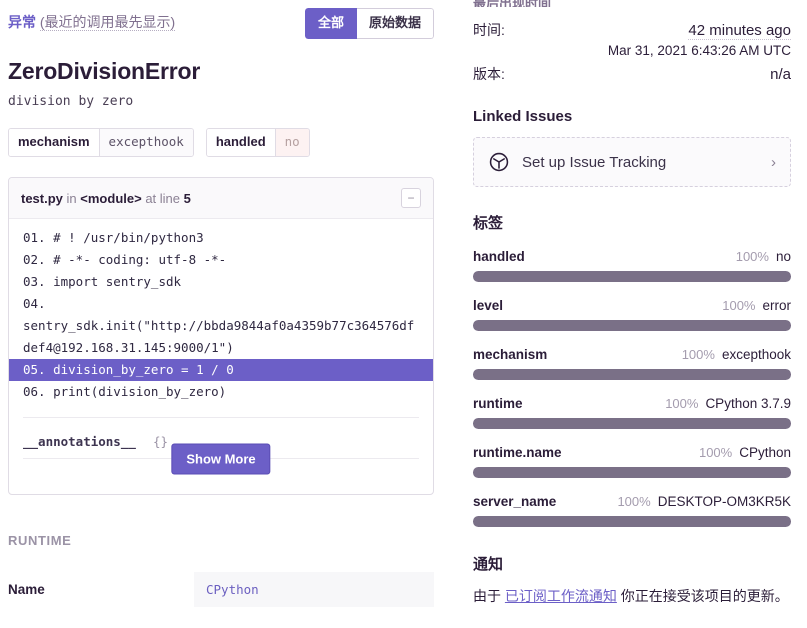 This screenshot has height=628, width=807. I want to click on version-row: 版本: n/a, so click(632, 74).